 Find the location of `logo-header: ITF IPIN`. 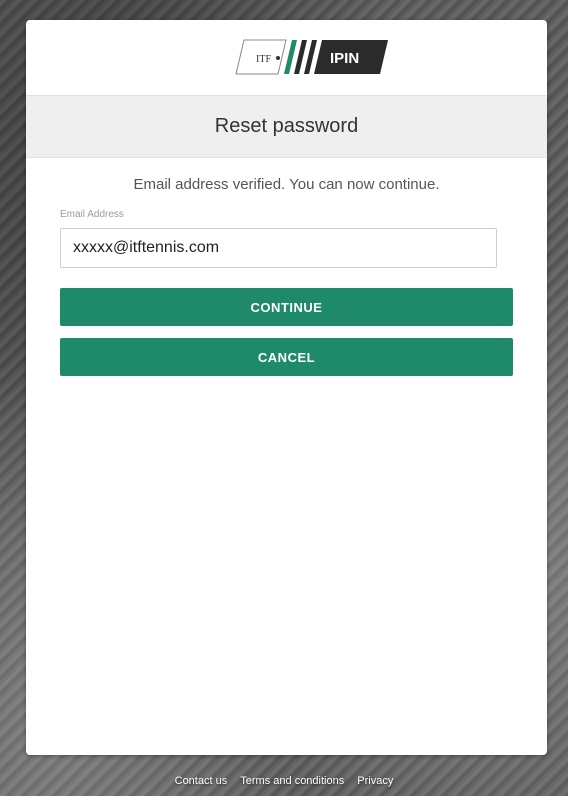

logo-header: ITF IPIN is located at coordinates (286, 57).